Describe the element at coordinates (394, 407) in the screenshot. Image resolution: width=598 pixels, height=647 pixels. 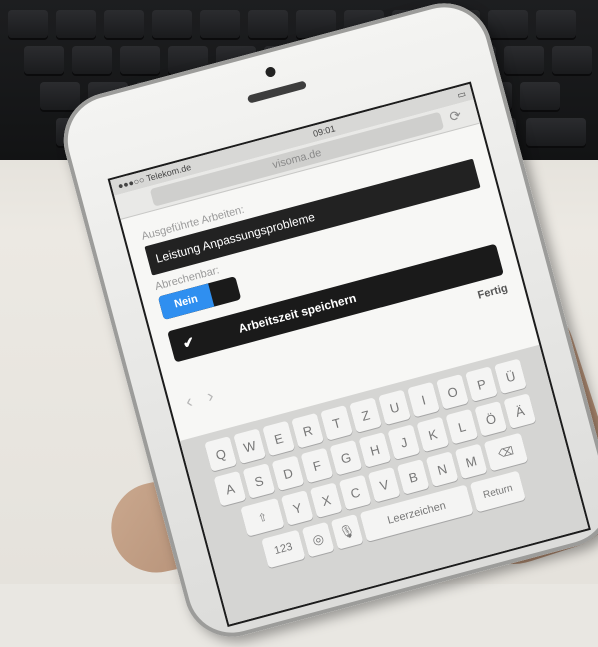
I see `key: U` at that location.